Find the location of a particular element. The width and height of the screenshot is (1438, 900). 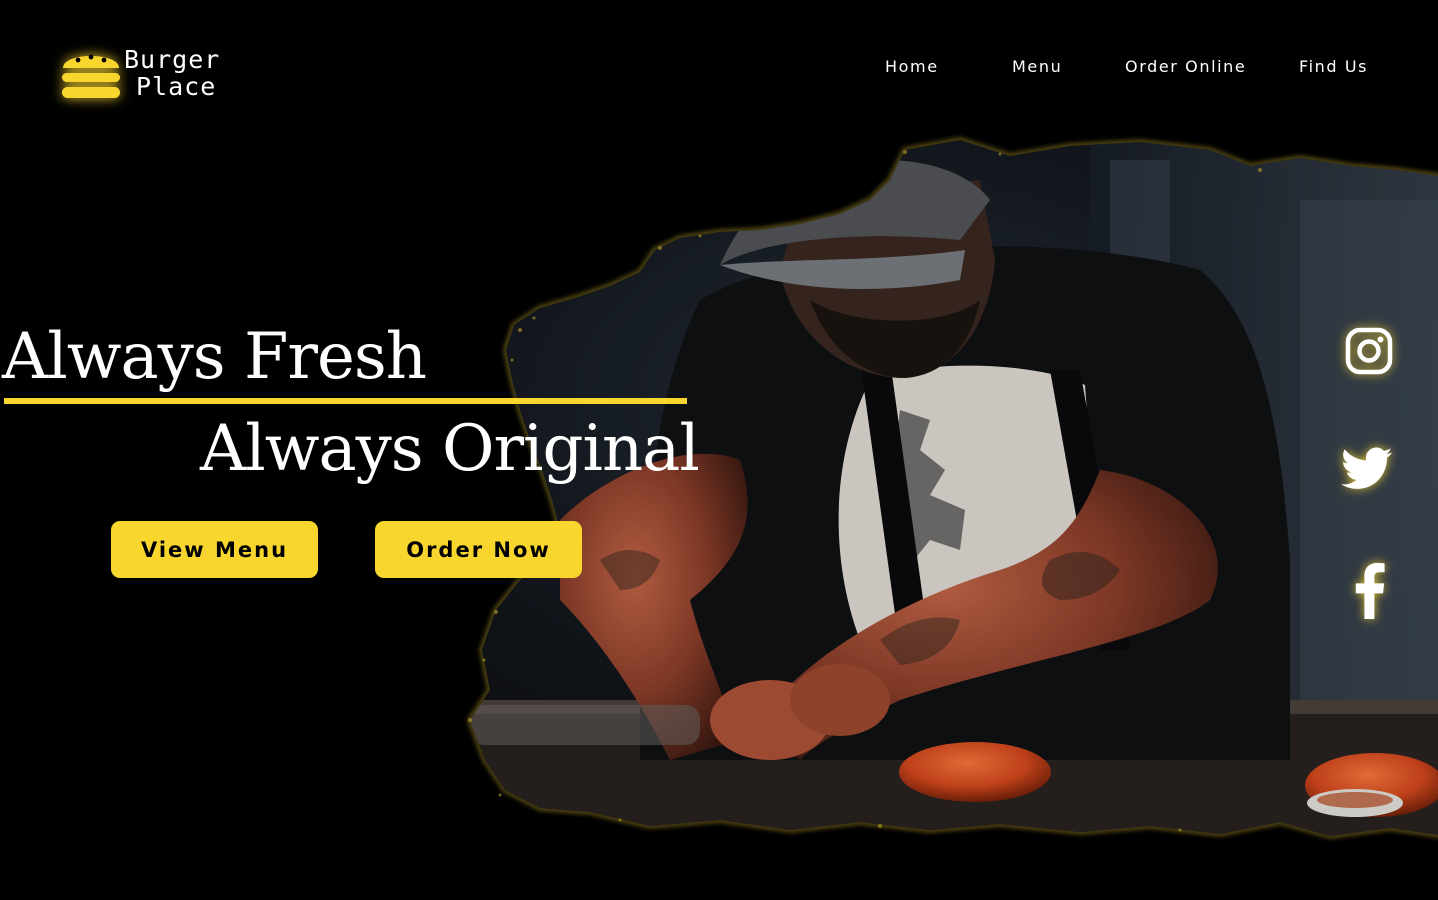

order-now-button: Order Now is located at coordinates (478, 549).